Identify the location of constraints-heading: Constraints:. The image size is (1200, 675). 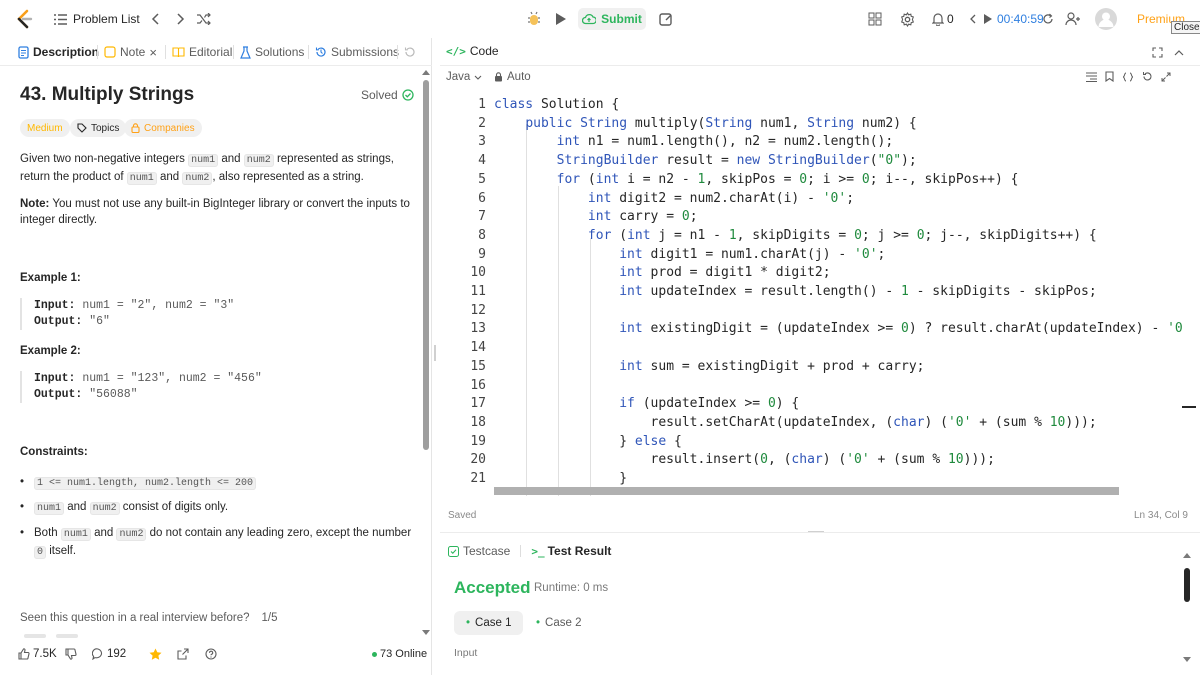
(54, 452).